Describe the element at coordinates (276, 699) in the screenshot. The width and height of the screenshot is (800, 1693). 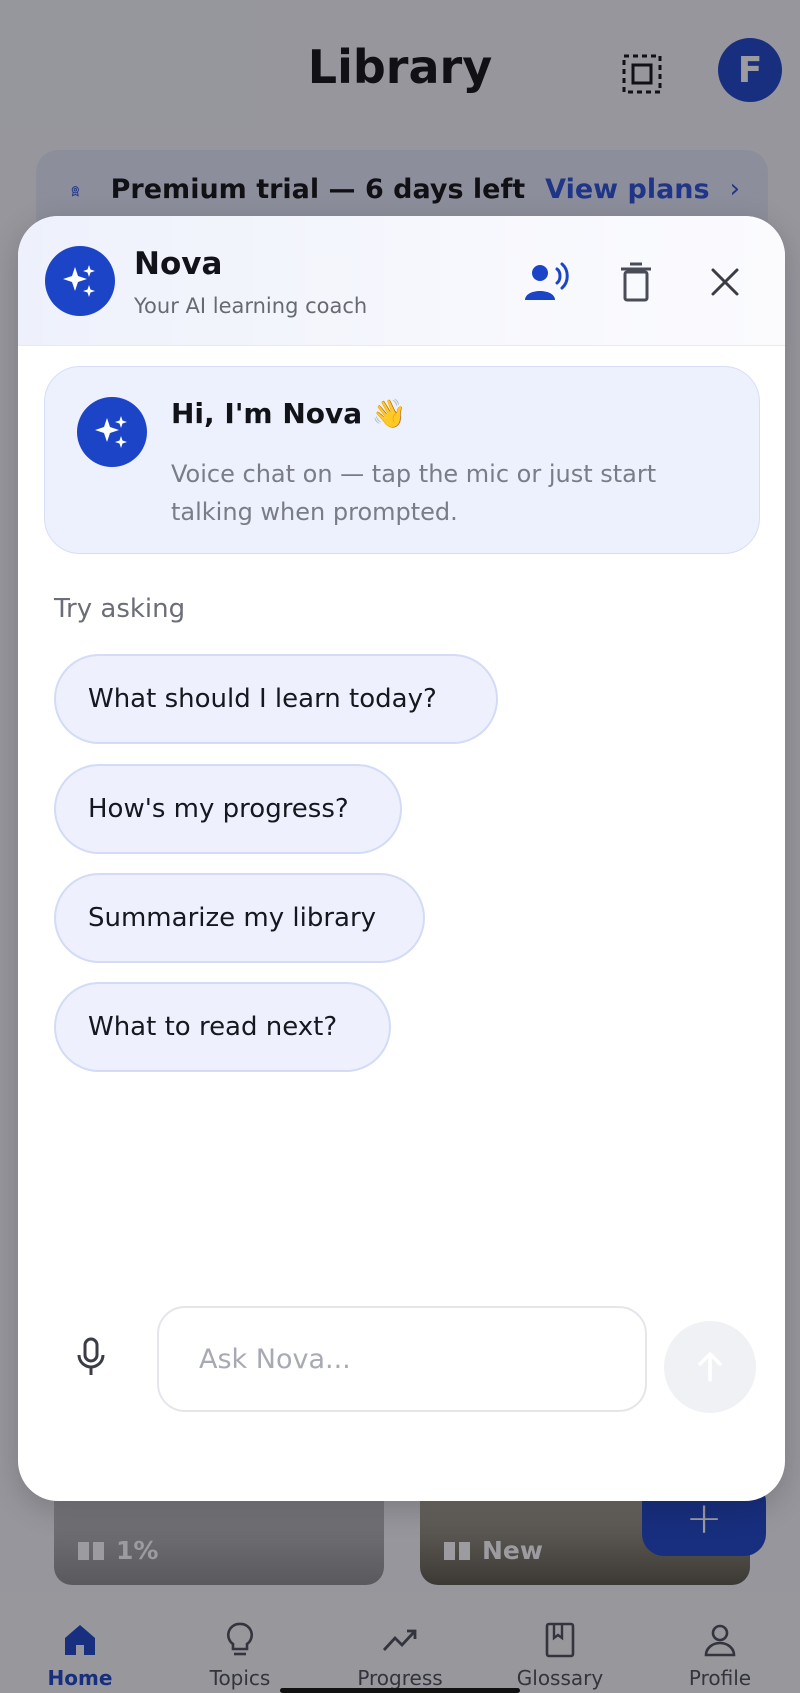
I see `suggestion-chip: What should I learn today?` at that location.